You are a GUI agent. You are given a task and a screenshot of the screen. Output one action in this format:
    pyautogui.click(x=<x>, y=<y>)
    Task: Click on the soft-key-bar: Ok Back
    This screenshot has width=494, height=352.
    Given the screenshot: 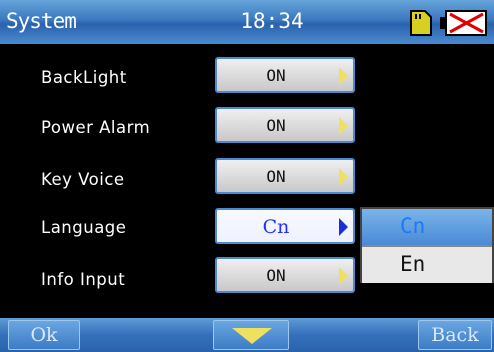 What is the action you would take?
    pyautogui.click(x=247, y=335)
    